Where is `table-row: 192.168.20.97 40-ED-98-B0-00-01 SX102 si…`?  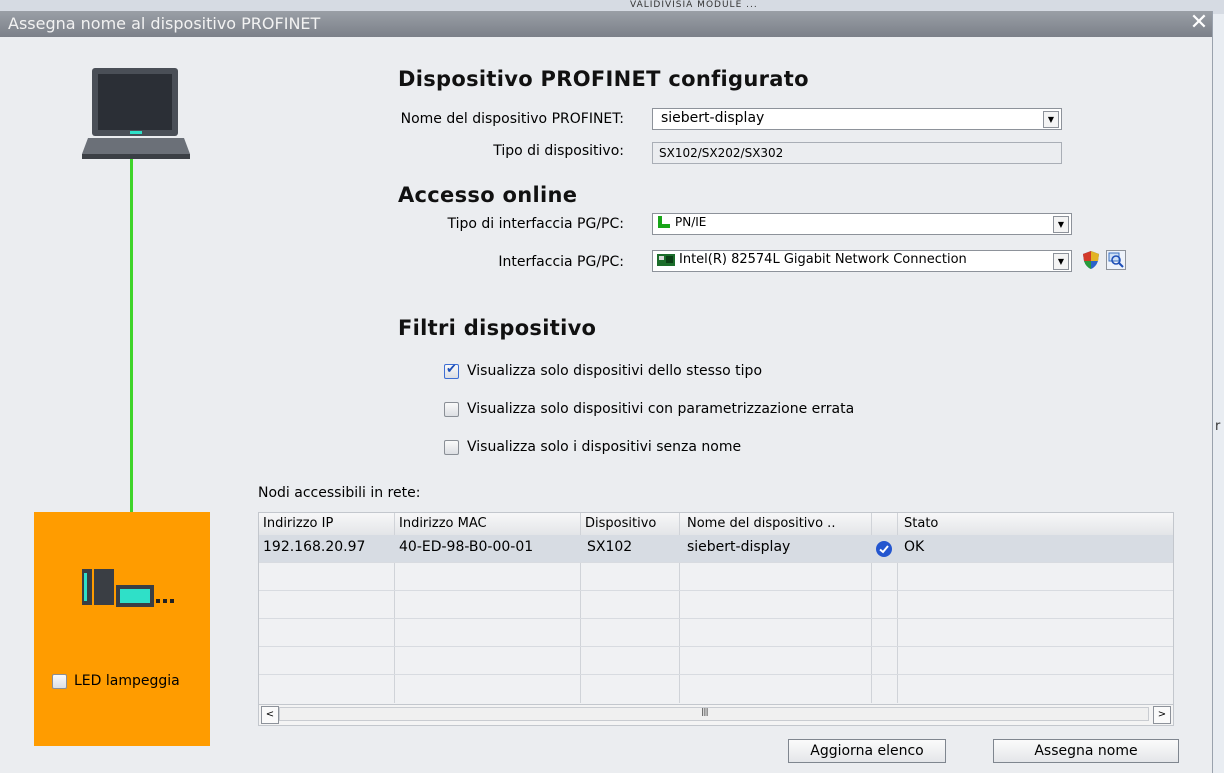 table-row: 192.168.20.97 40-ED-98-B0-00-01 SX102 si… is located at coordinates (716, 549).